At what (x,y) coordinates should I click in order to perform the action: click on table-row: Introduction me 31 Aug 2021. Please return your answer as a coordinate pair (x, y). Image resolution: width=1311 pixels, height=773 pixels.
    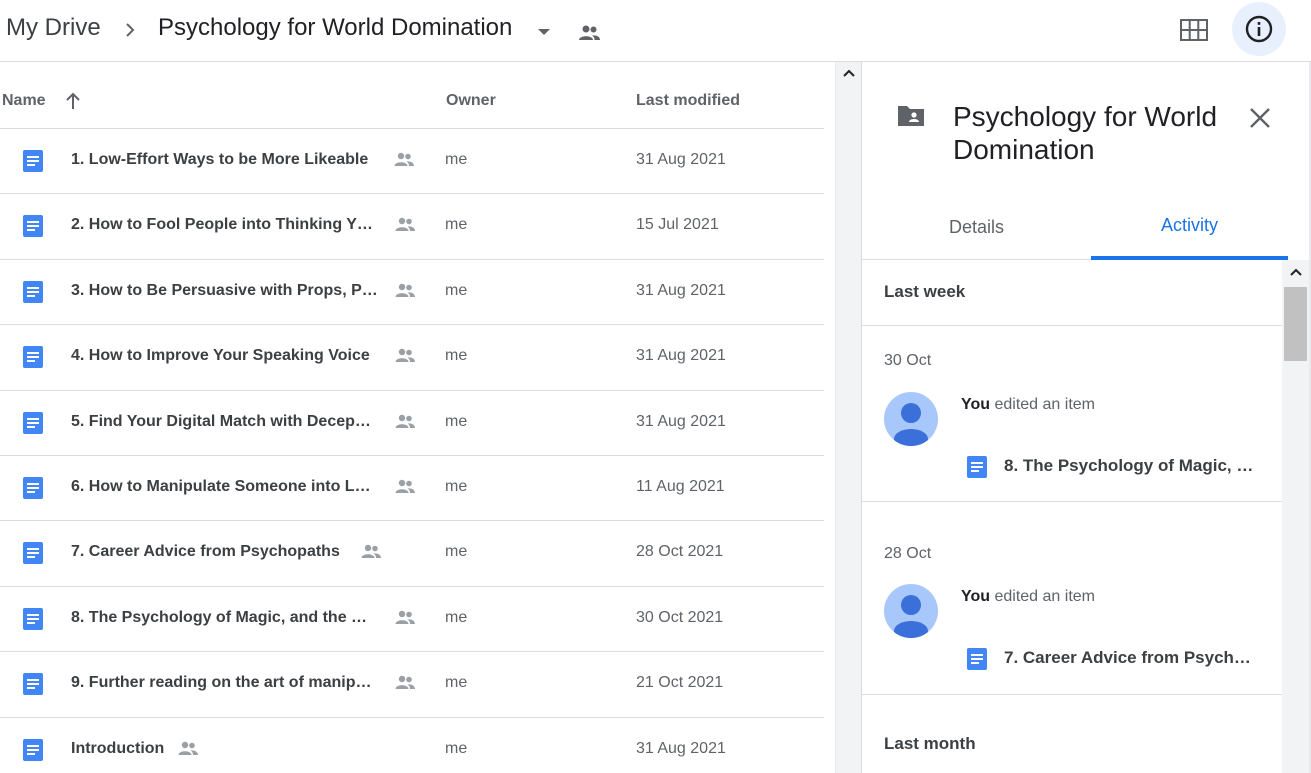
    Looking at the image, I should click on (412, 745).